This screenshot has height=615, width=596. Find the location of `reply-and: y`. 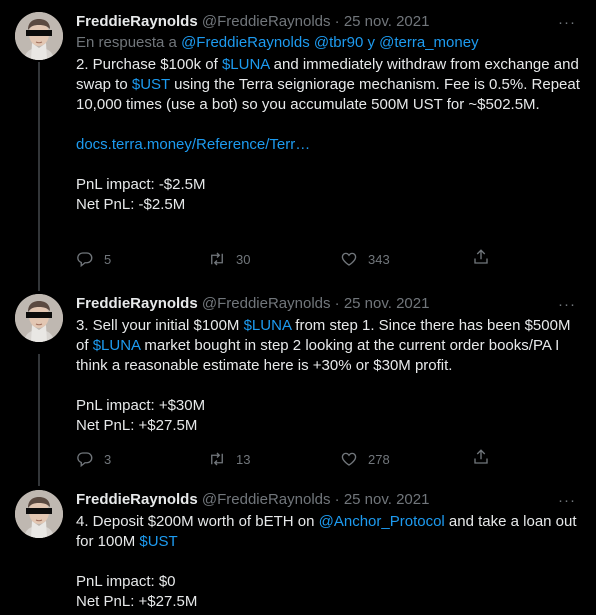

reply-and: y is located at coordinates (371, 42).